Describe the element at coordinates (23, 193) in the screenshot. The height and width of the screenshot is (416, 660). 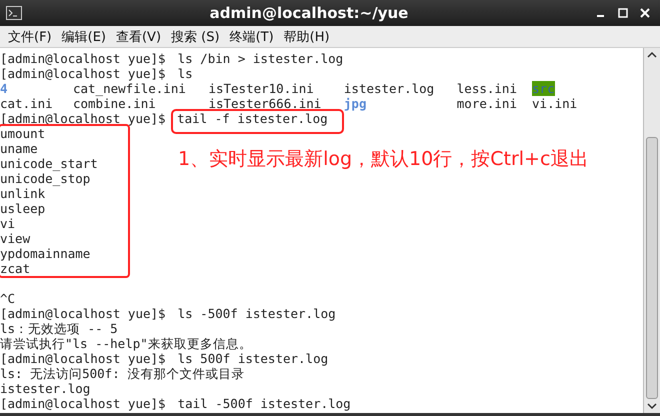
I see `output-line: unlink` at that location.